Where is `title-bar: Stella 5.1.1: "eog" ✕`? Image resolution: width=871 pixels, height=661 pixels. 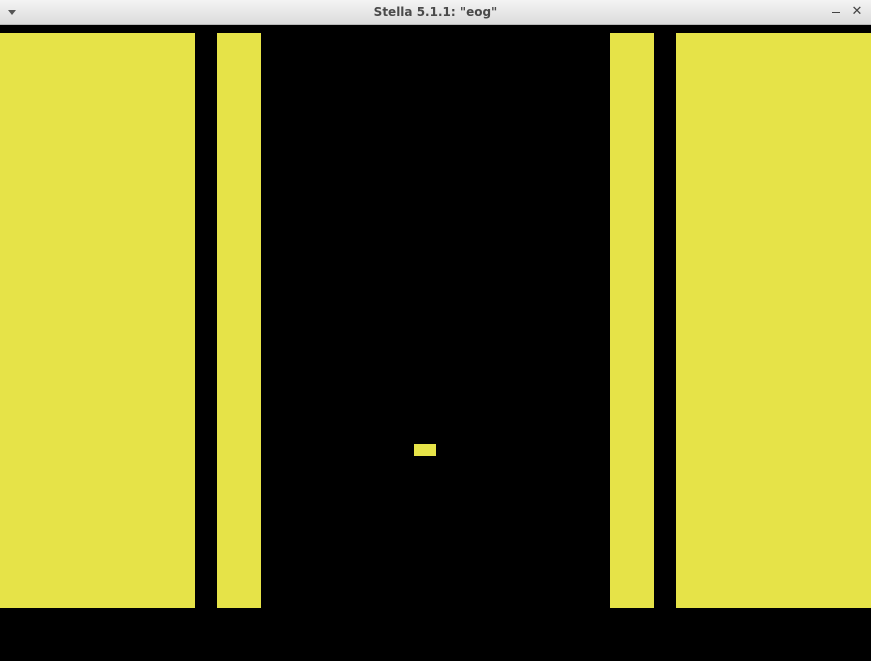
title-bar: Stella 5.1.1: "eog" ✕ is located at coordinates (435, 12).